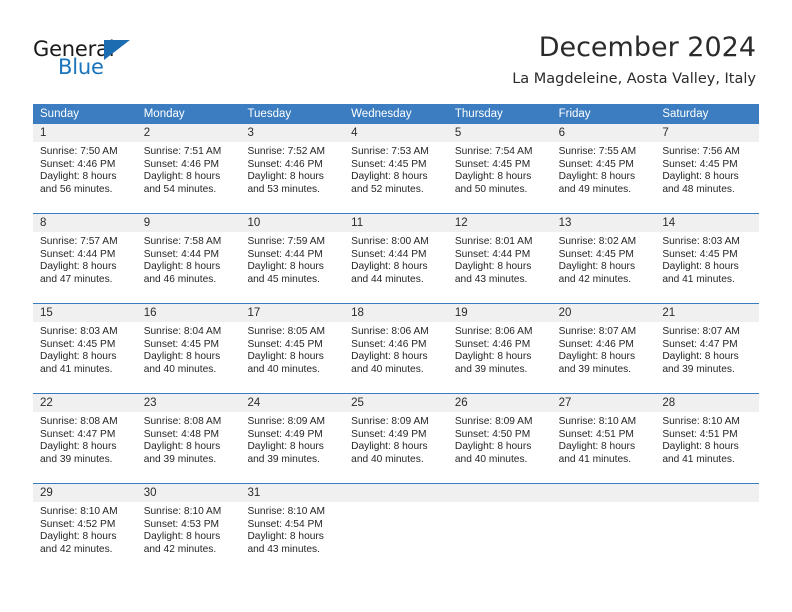  I want to click on day-number: 16, so click(189, 313).